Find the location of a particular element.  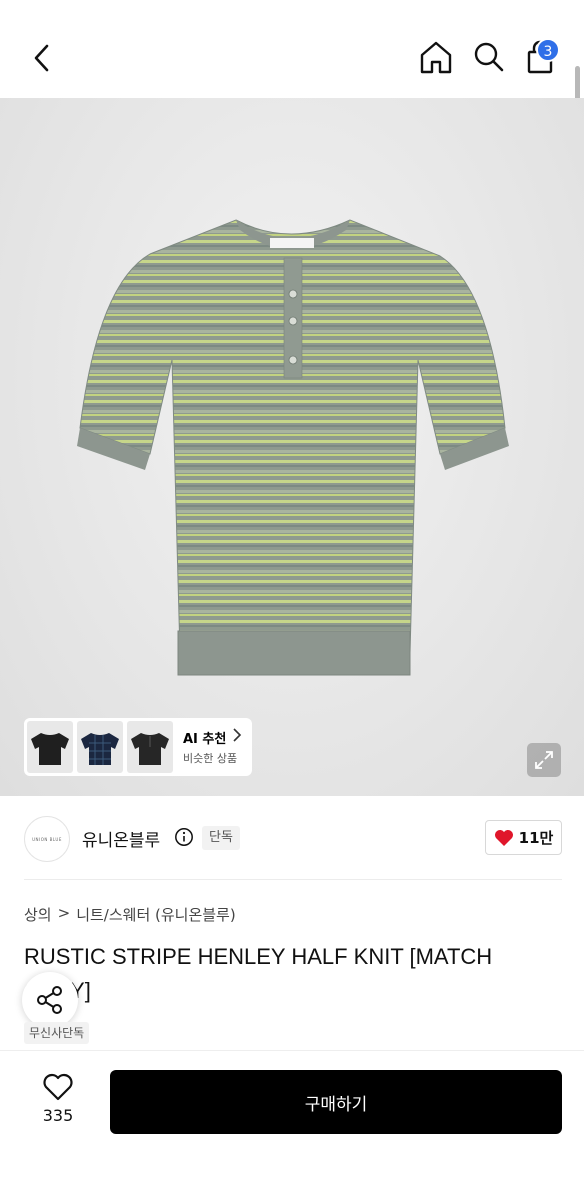

breadcrumb-subcategory: 니트/스웨터 (유니온블루) is located at coordinates (156, 914).